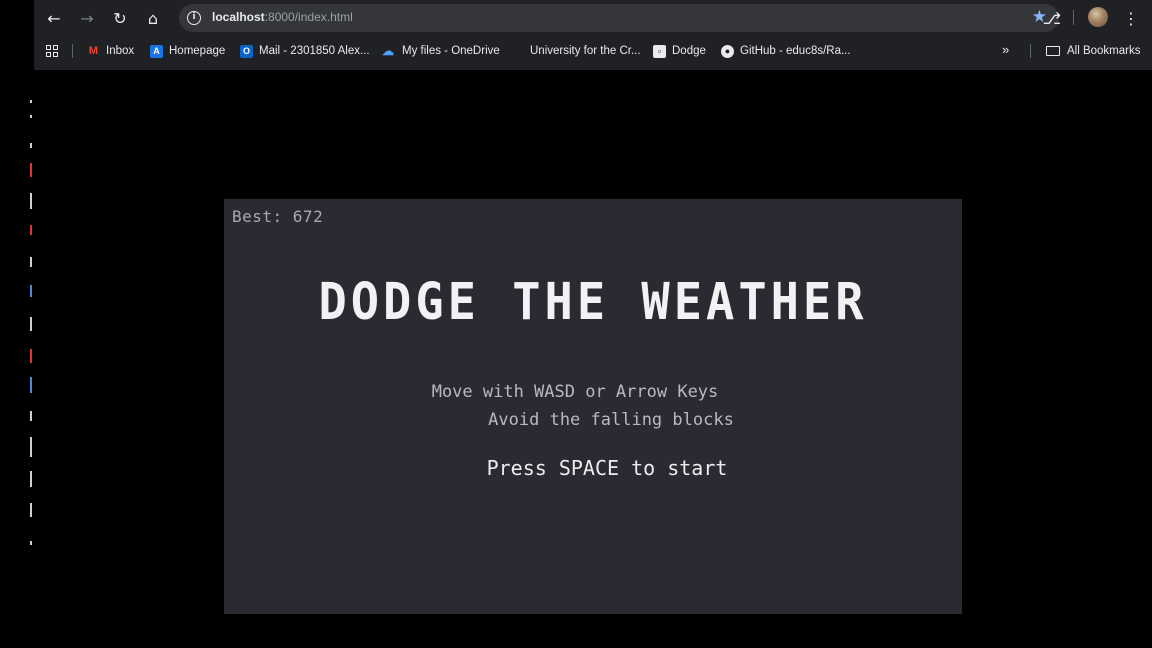 This screenshot has width=1152, height=648. Describe the element at coordinates (451, 51) in the screenshot. I see `bookmark-label: My files - OneDrive` at that location.